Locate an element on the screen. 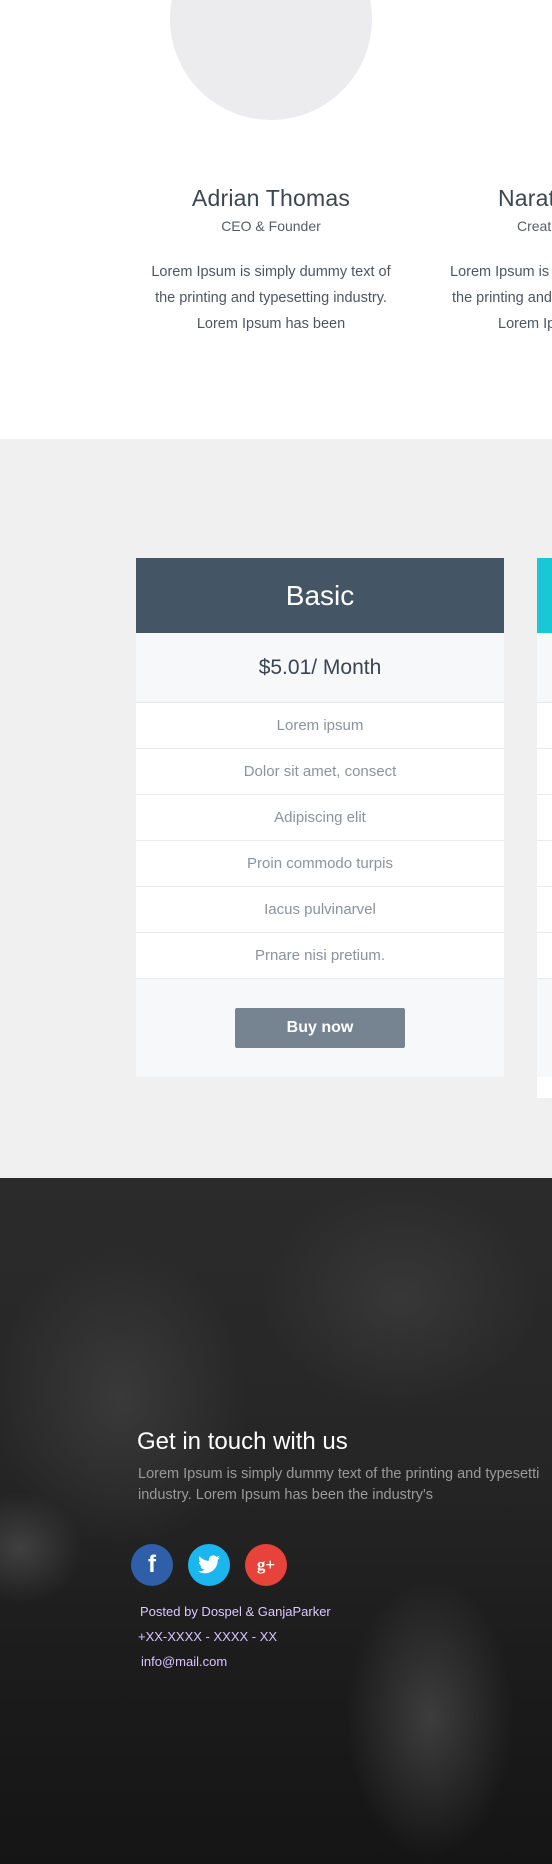  member-name: Narat is located at coordinates (525, 198).